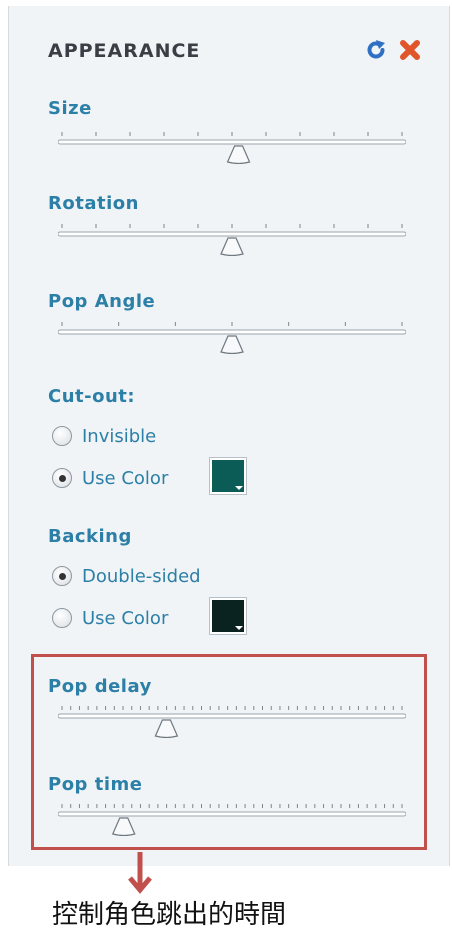 This screenshot has width=452, height=931. What do you see at coordinates (119, 436) in the screenshot?
I see `cutout-invisible-label: Invisible` at bounding box center [119, 436].